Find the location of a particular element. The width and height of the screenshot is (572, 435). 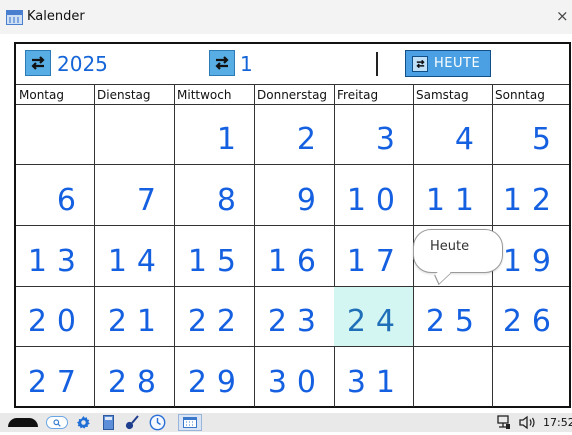

day-cell: 13 is located at coordinates (55, 256).